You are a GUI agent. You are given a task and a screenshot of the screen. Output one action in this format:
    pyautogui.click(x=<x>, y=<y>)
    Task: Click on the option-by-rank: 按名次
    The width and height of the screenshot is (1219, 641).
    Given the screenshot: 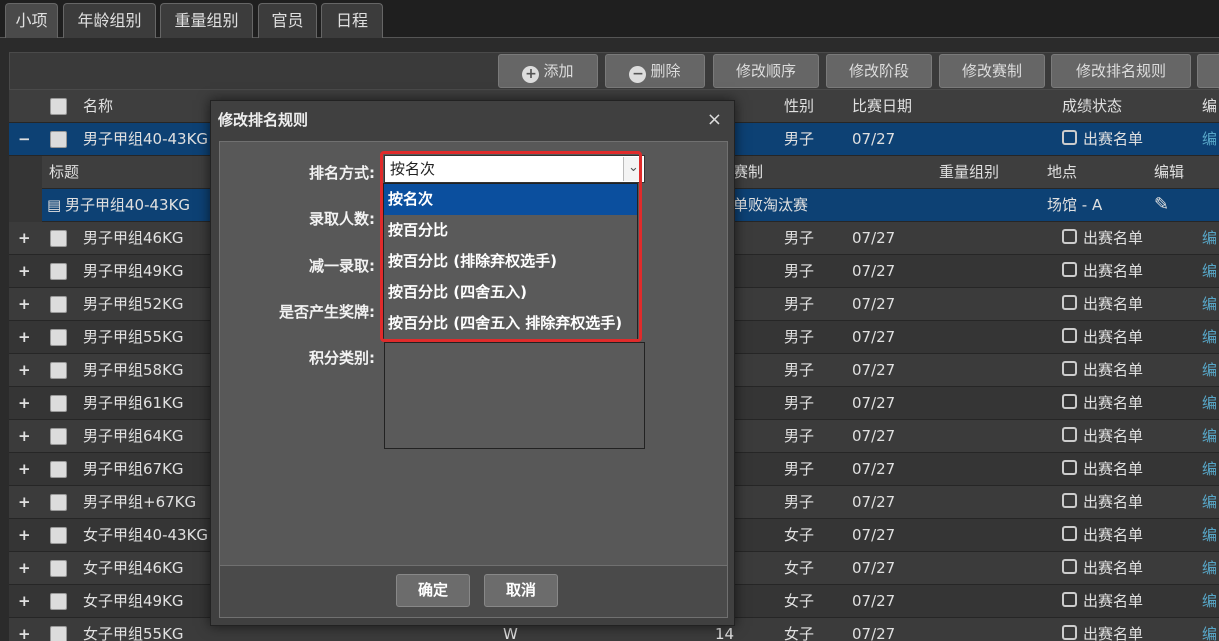 What is the action you would take?
    pyautogui.click(x=510, y=199)
    